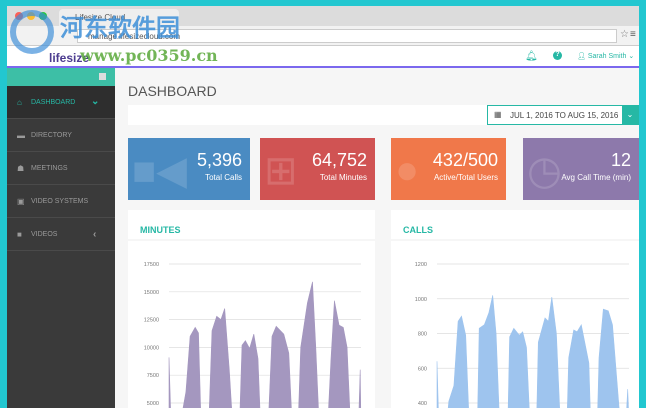 This screenshot has width=646, height=408. Describe the element at coordinates (19, 234) in the screenshot. I see `video-icon: ■` at that location.